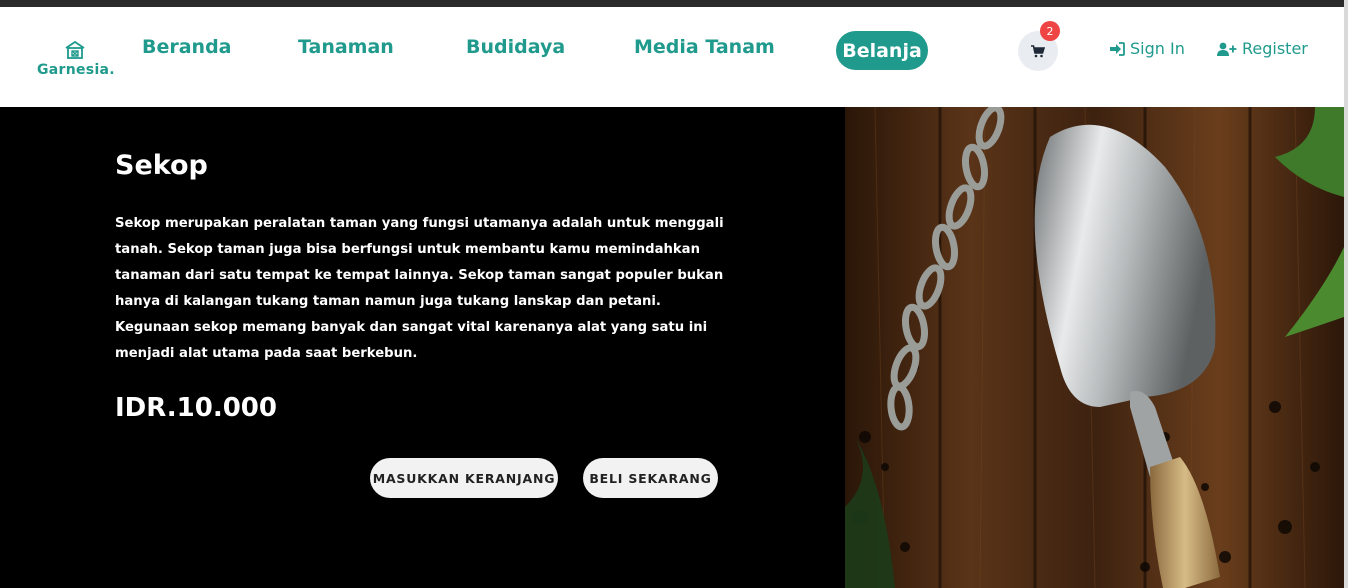 The image size is (1348, 588). What do you see at coordinates (674, 3) in the screenshot?
I see `browser-top-strip` at bounding box center [674, 3].